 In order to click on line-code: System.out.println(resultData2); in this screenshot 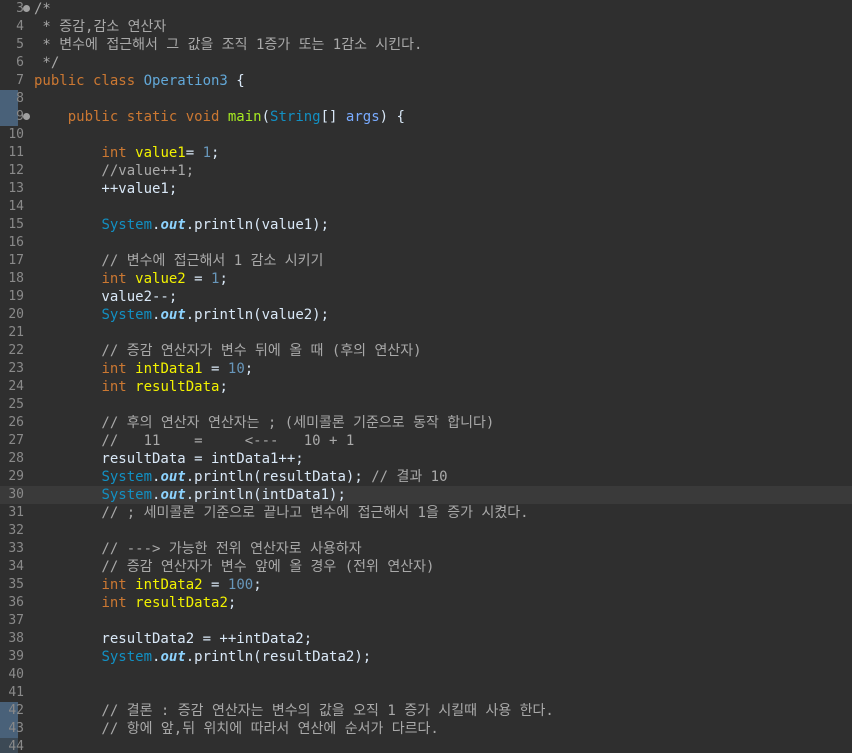, I will do `click(202, 657)`.